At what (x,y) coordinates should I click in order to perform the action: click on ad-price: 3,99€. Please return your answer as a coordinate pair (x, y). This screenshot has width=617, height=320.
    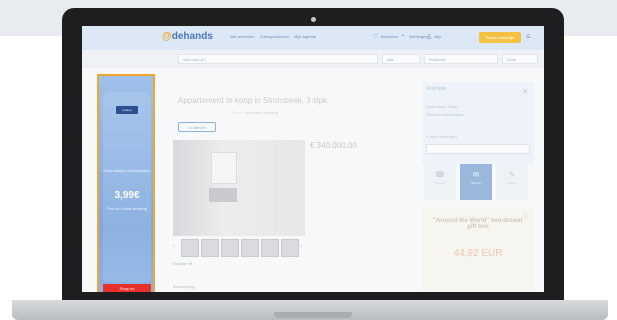
    Looking at the image, I should click on (127, 195).